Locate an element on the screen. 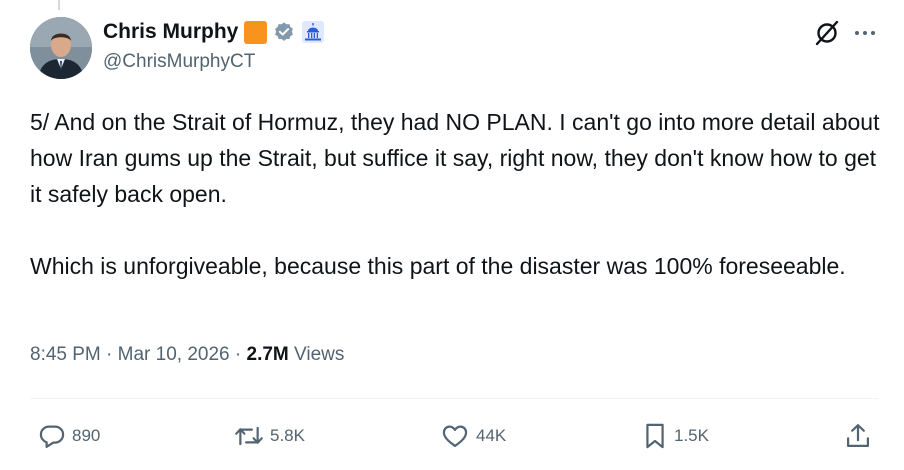 This screenshot has width=904, height=470. avatar is located at coordinates (61, 48).